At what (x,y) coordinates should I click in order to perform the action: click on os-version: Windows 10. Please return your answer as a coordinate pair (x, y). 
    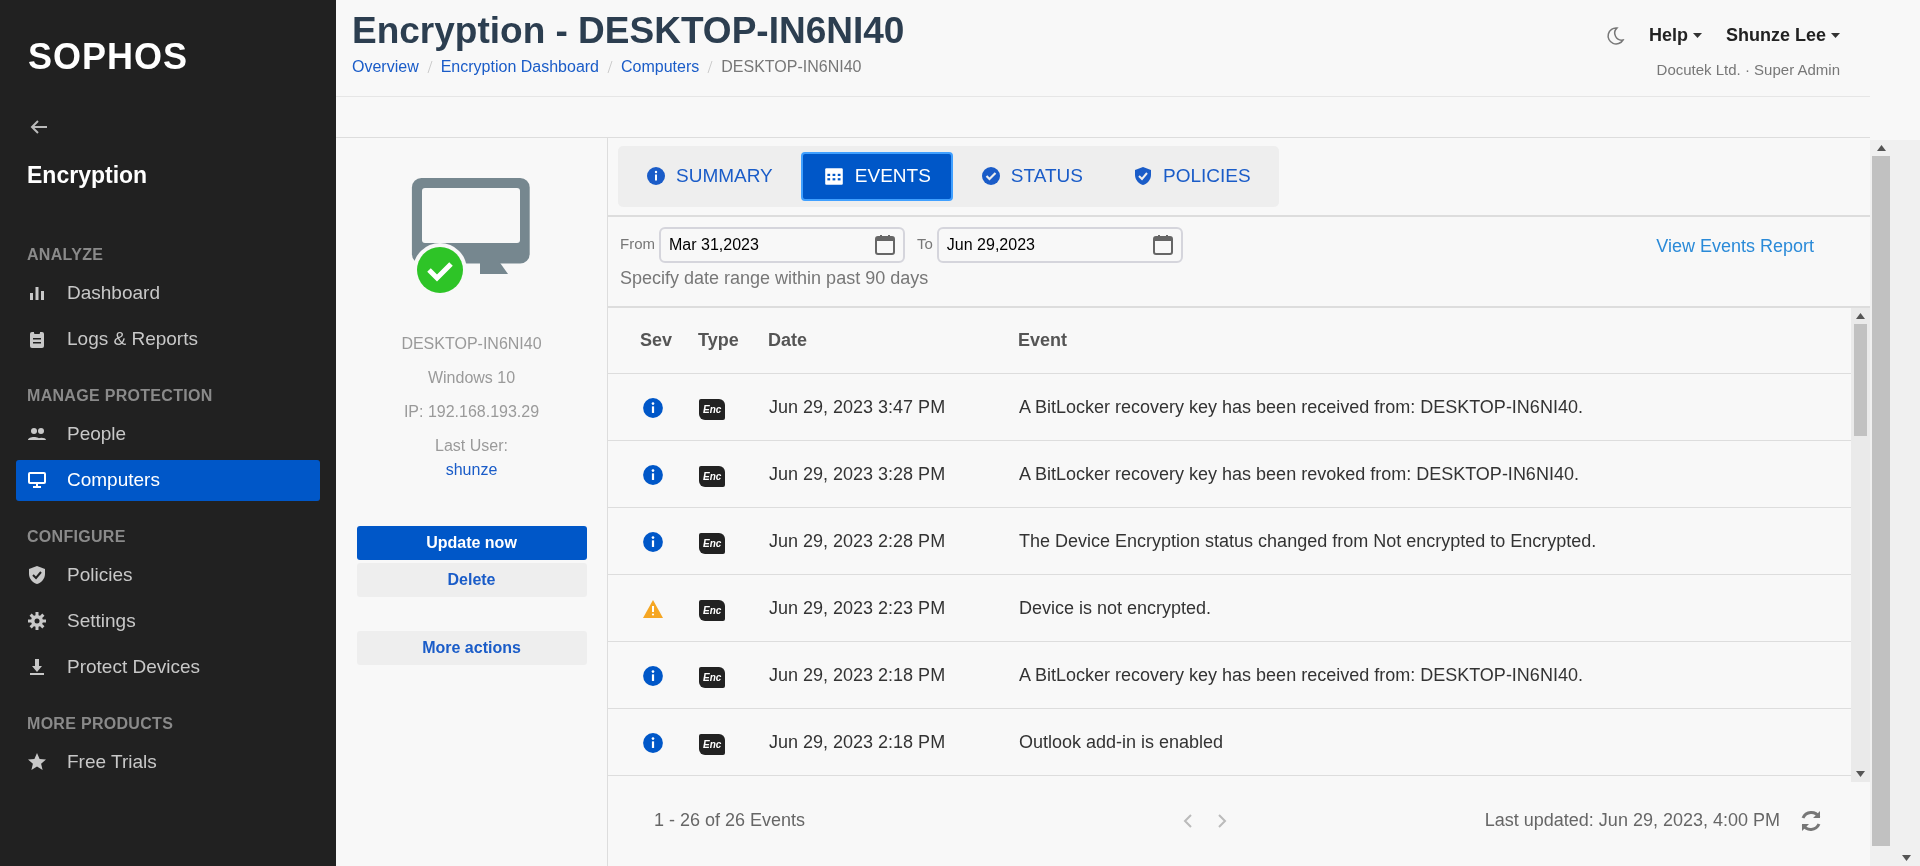
    Looking at the image, I should click on (471, 378).